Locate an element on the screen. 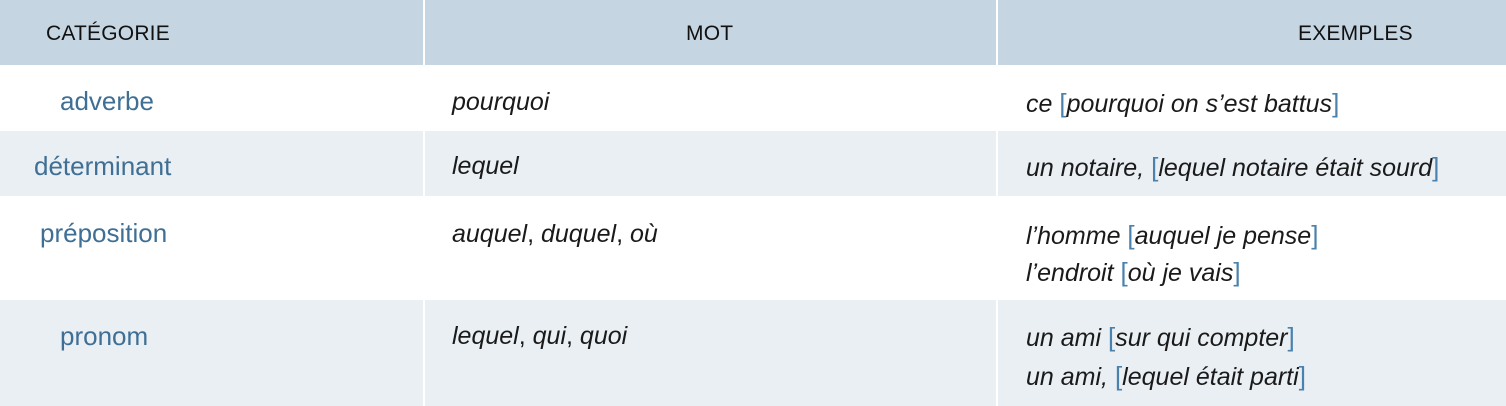  word: quoi is located at coordinates (603, 336).